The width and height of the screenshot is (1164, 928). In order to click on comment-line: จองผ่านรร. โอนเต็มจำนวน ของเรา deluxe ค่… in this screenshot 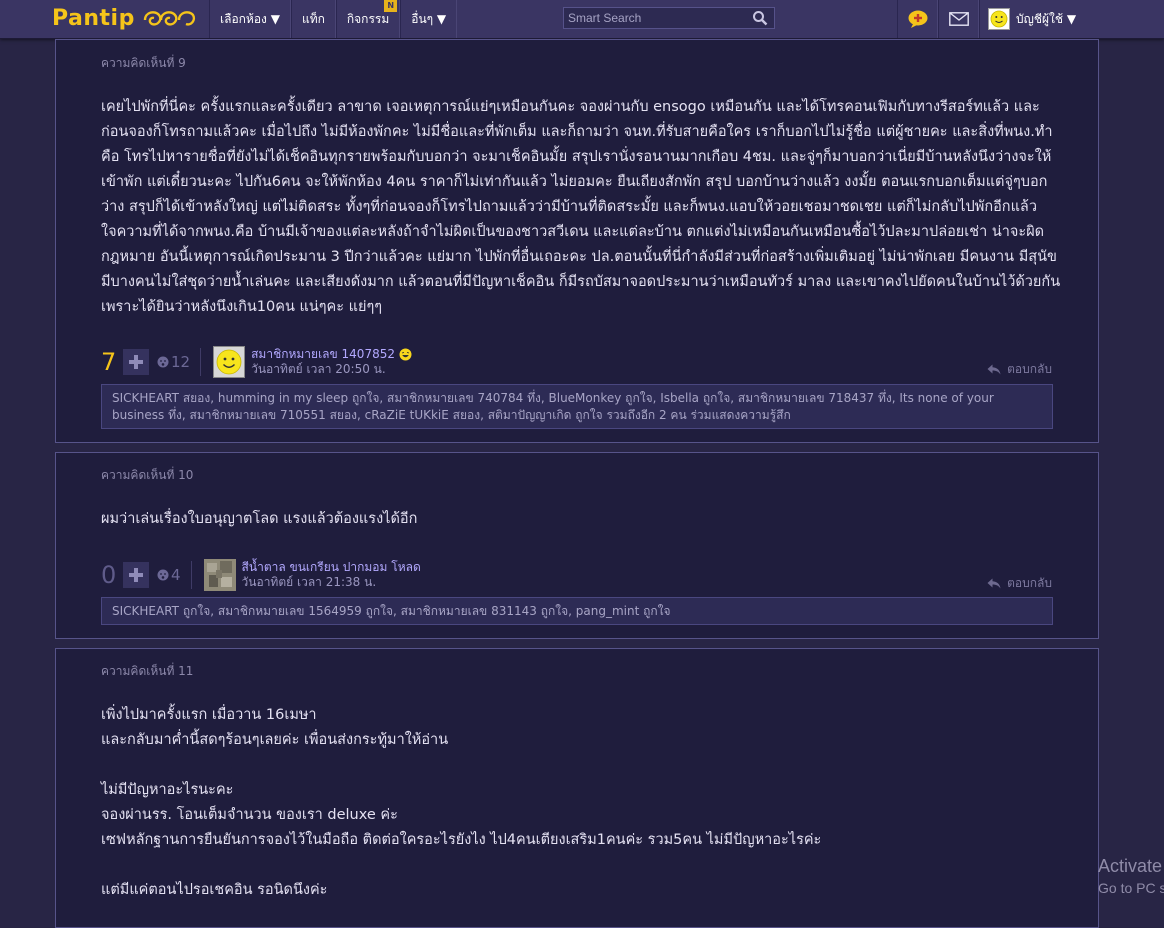, I will do `click(249, 815)`.